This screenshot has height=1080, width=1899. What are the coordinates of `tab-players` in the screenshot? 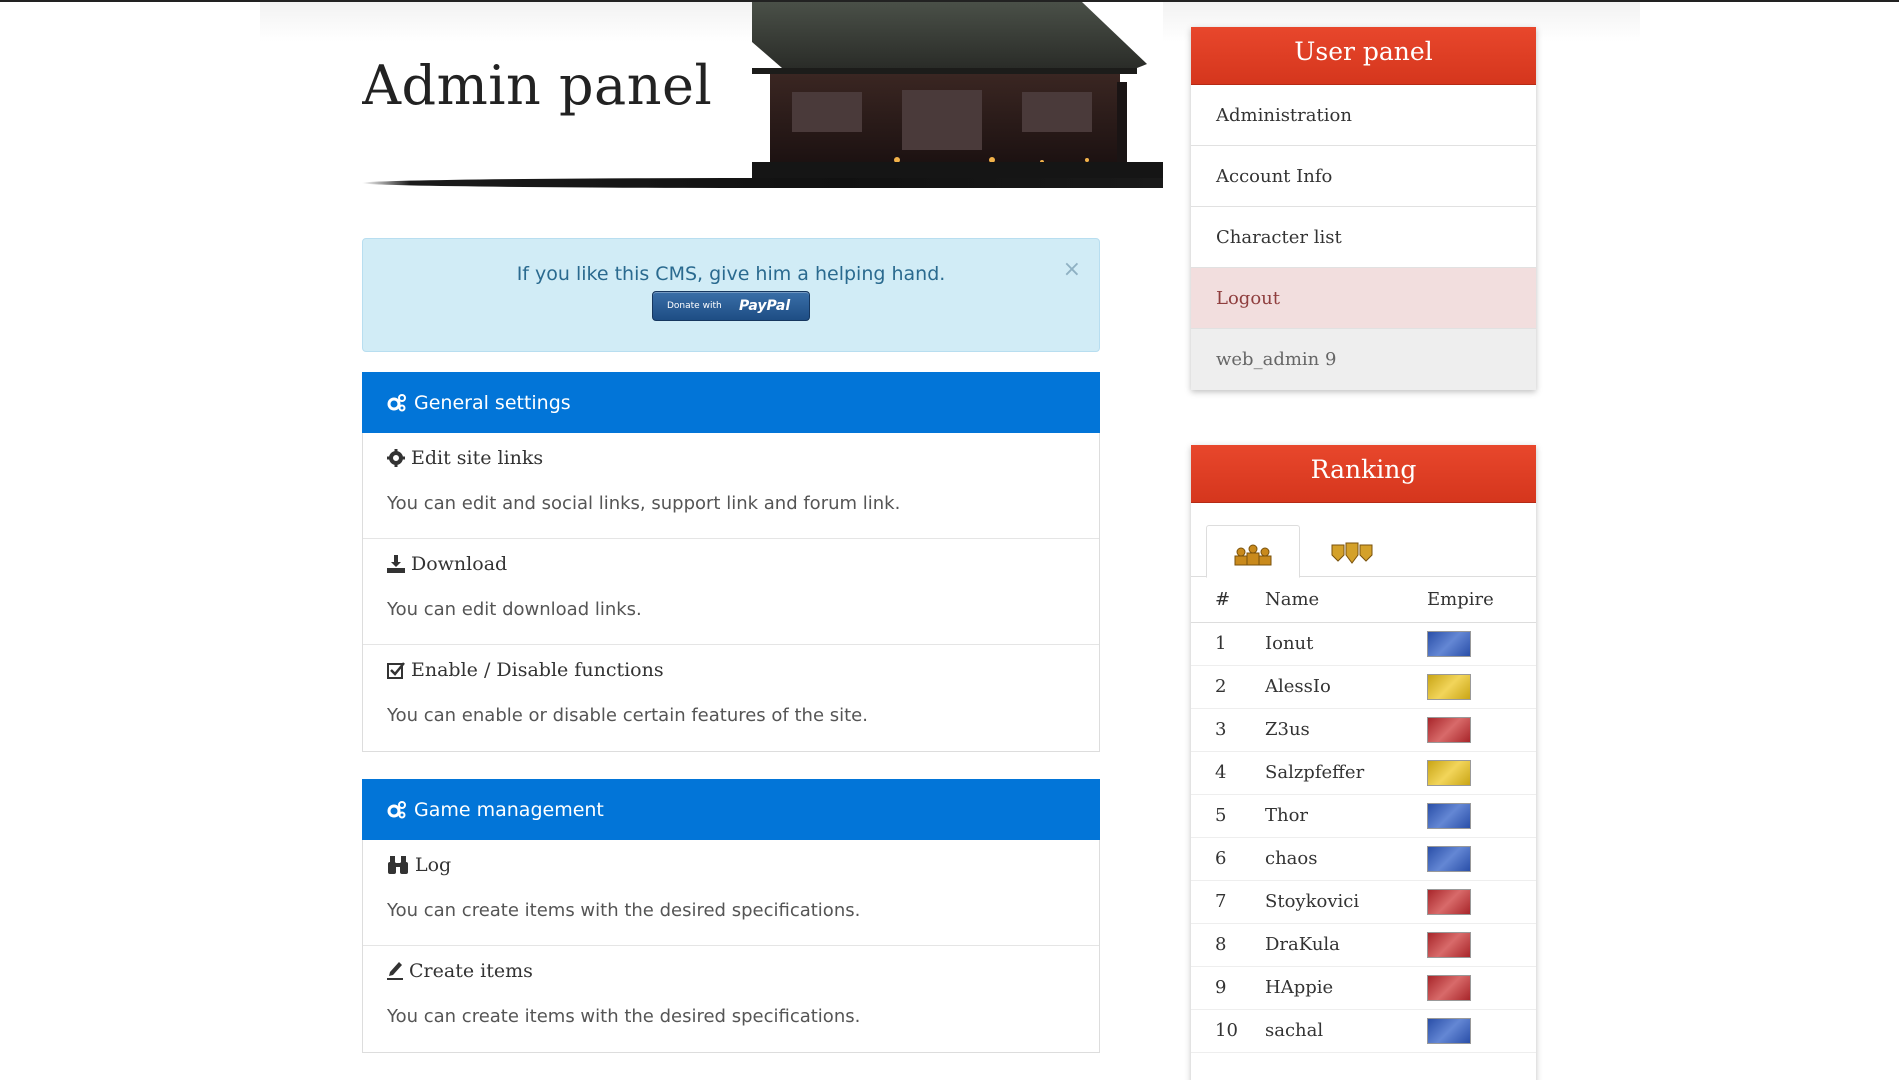 It's located at (1253, 551).